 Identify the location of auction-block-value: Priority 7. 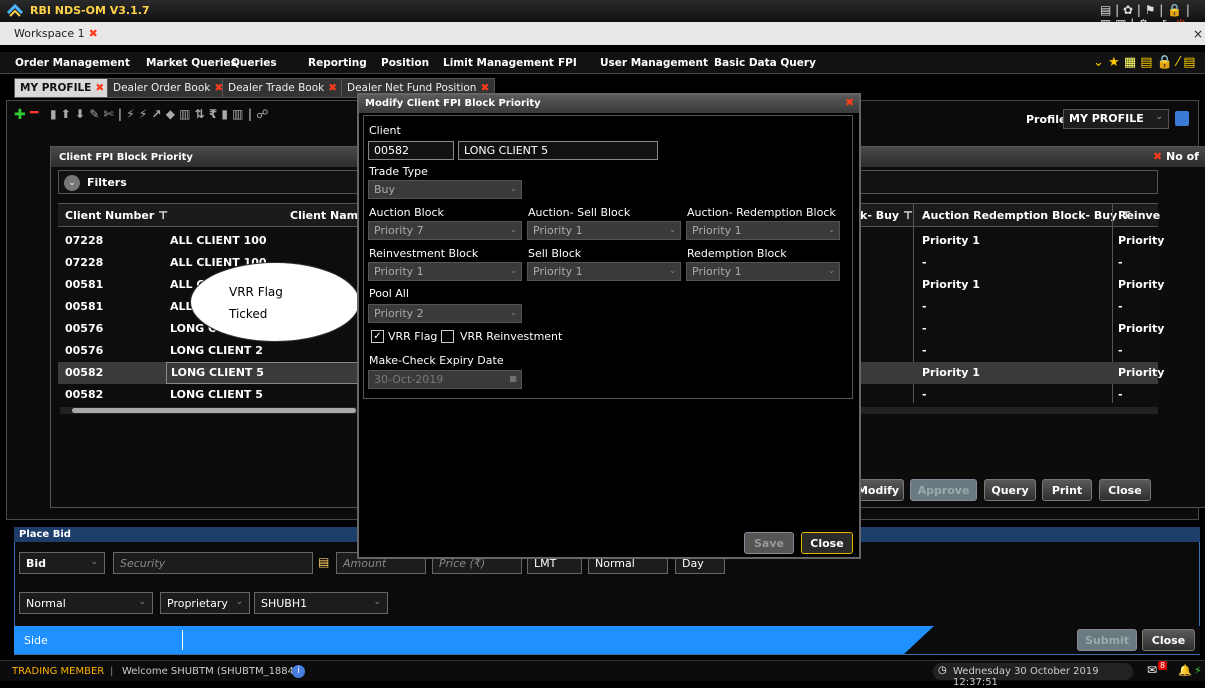
(399, 230).